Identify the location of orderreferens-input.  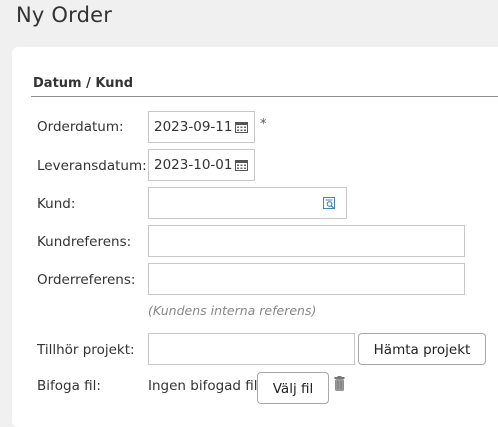
(306, 279).